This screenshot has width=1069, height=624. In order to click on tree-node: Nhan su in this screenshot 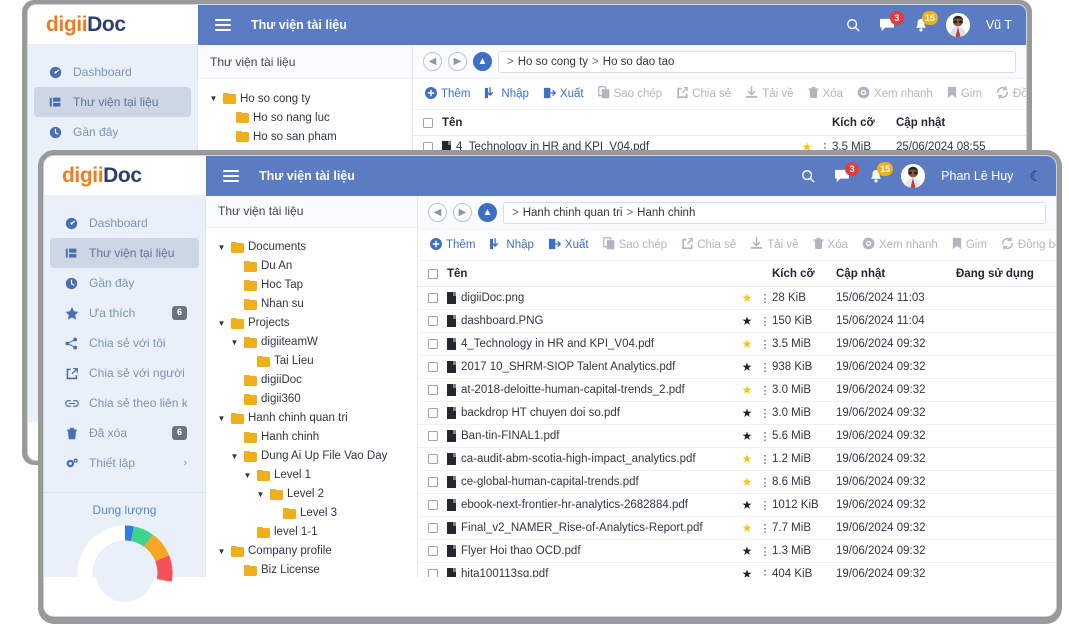, I will do `click(316, 304)`.